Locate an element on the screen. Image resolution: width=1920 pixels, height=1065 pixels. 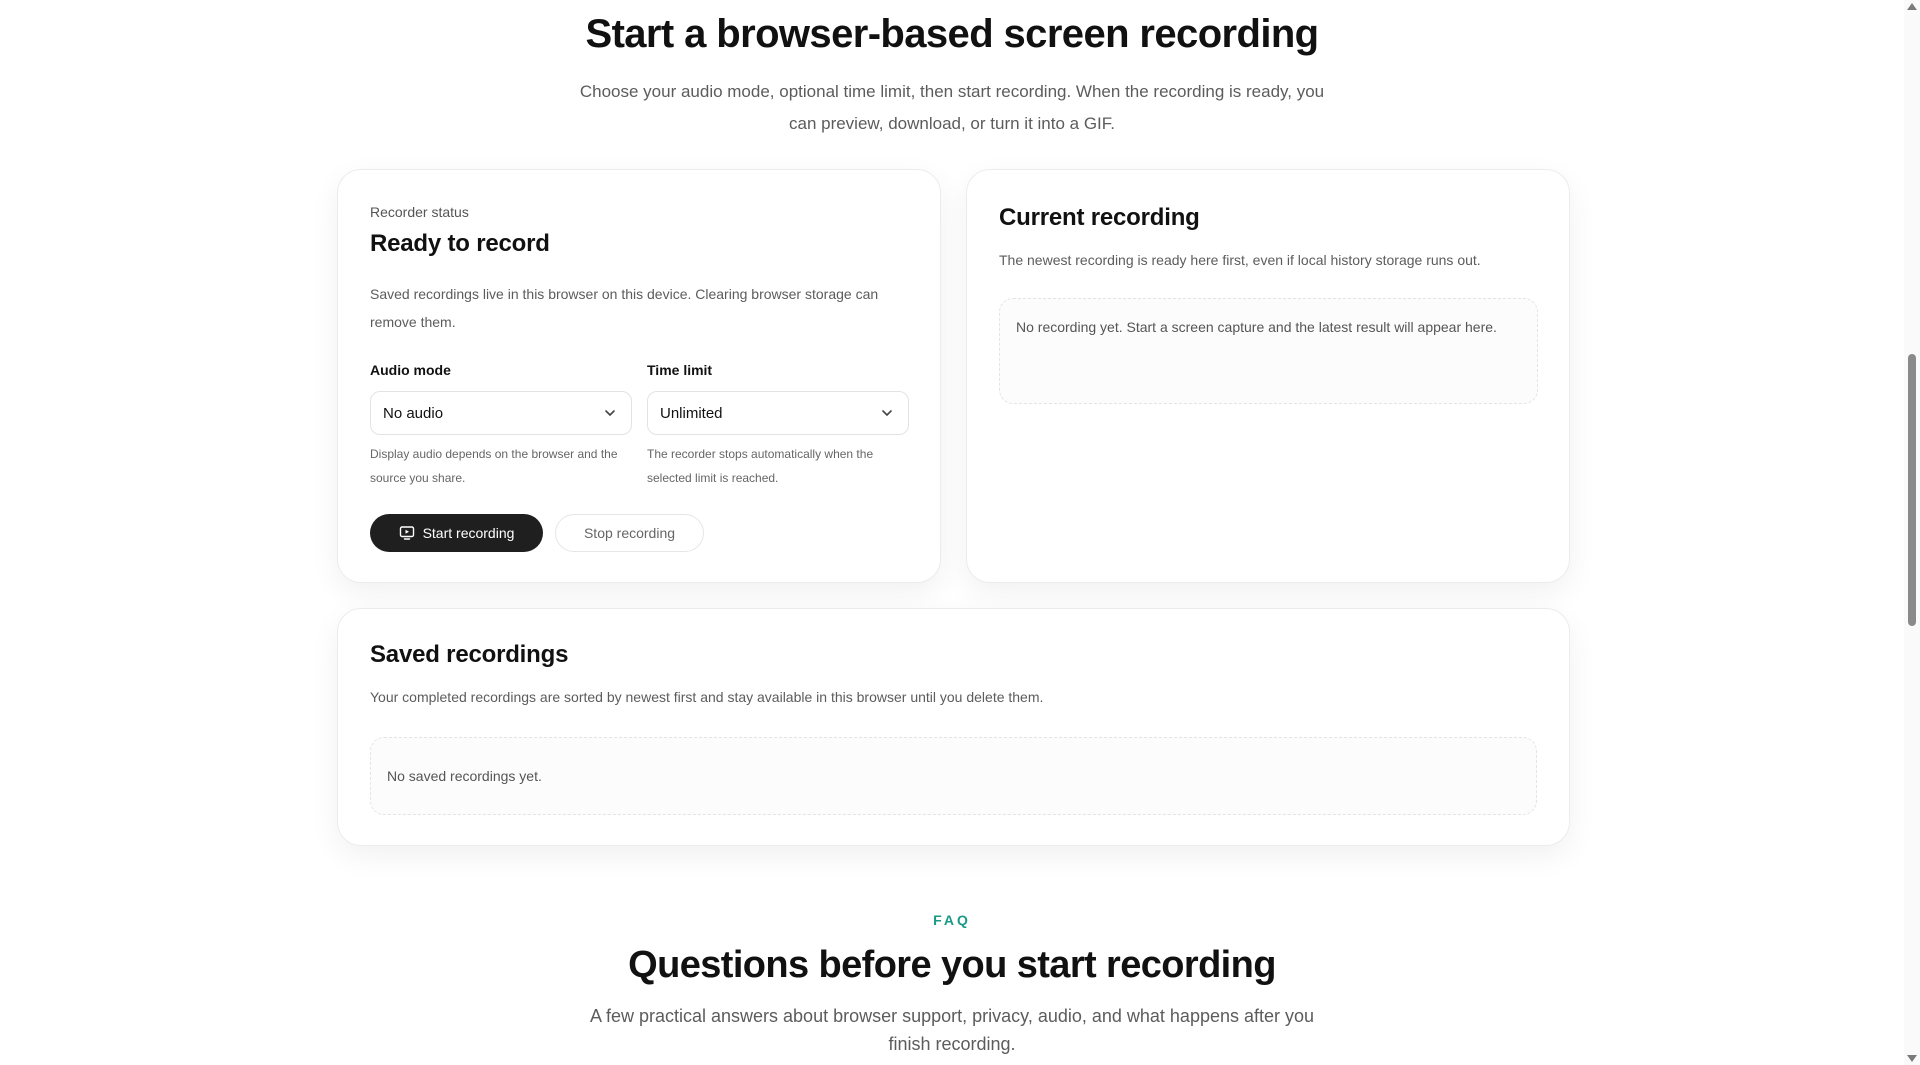
audio-mode-value: No audio is located at coordinates (413, 413).